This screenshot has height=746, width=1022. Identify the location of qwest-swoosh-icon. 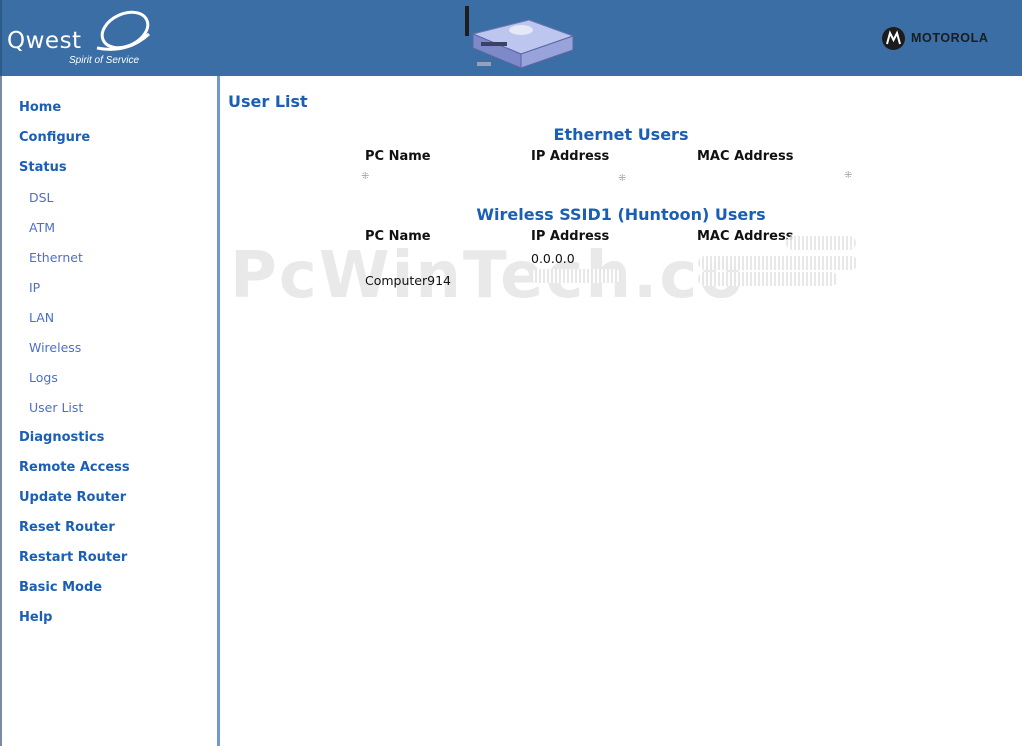
(123, 30).